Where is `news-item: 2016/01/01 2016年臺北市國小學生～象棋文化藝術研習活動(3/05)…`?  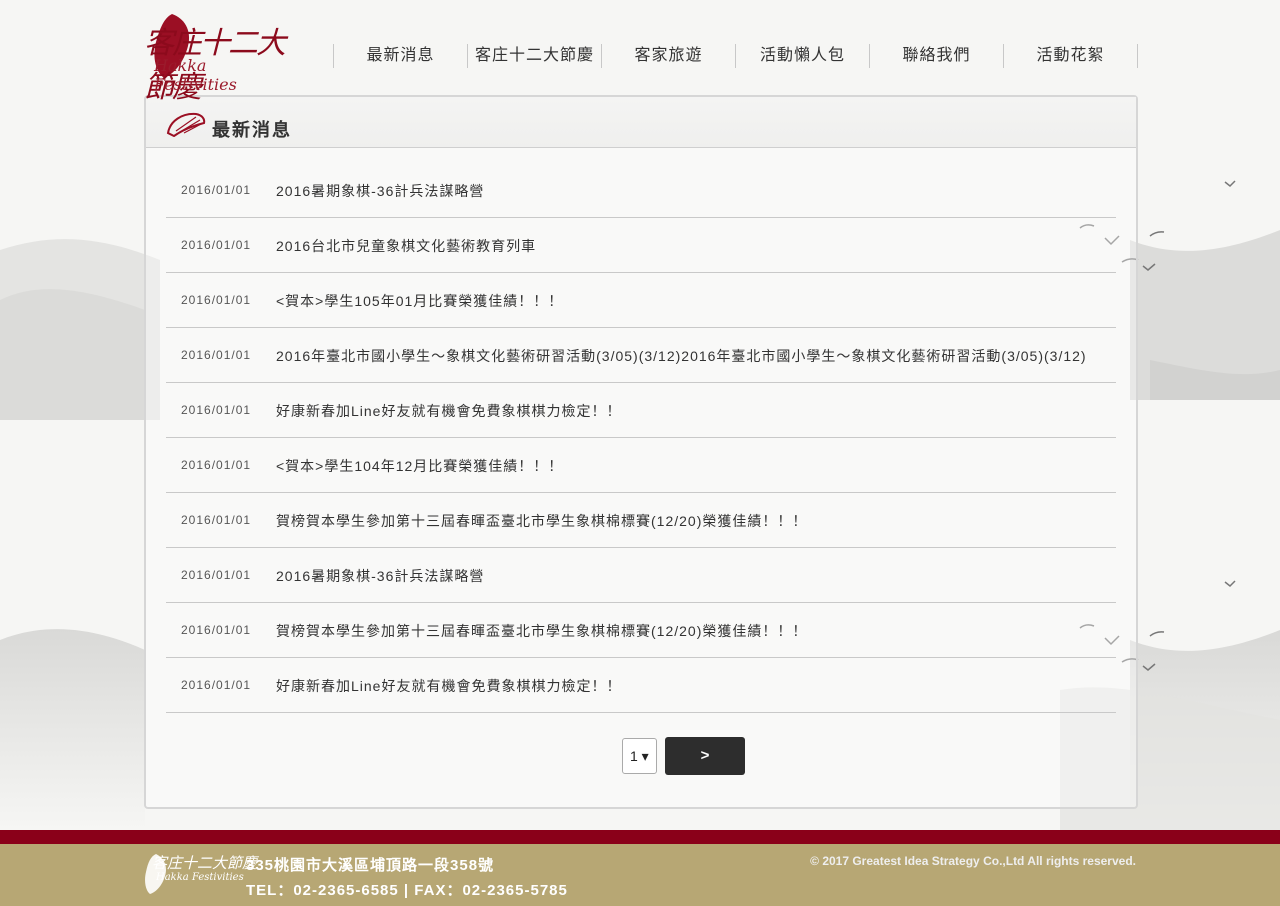
news-item: 2016/01/01 2016年臺北市國小學生～象棋文化藝術研習活動(3/05)… is located at coordinates (641, 355).